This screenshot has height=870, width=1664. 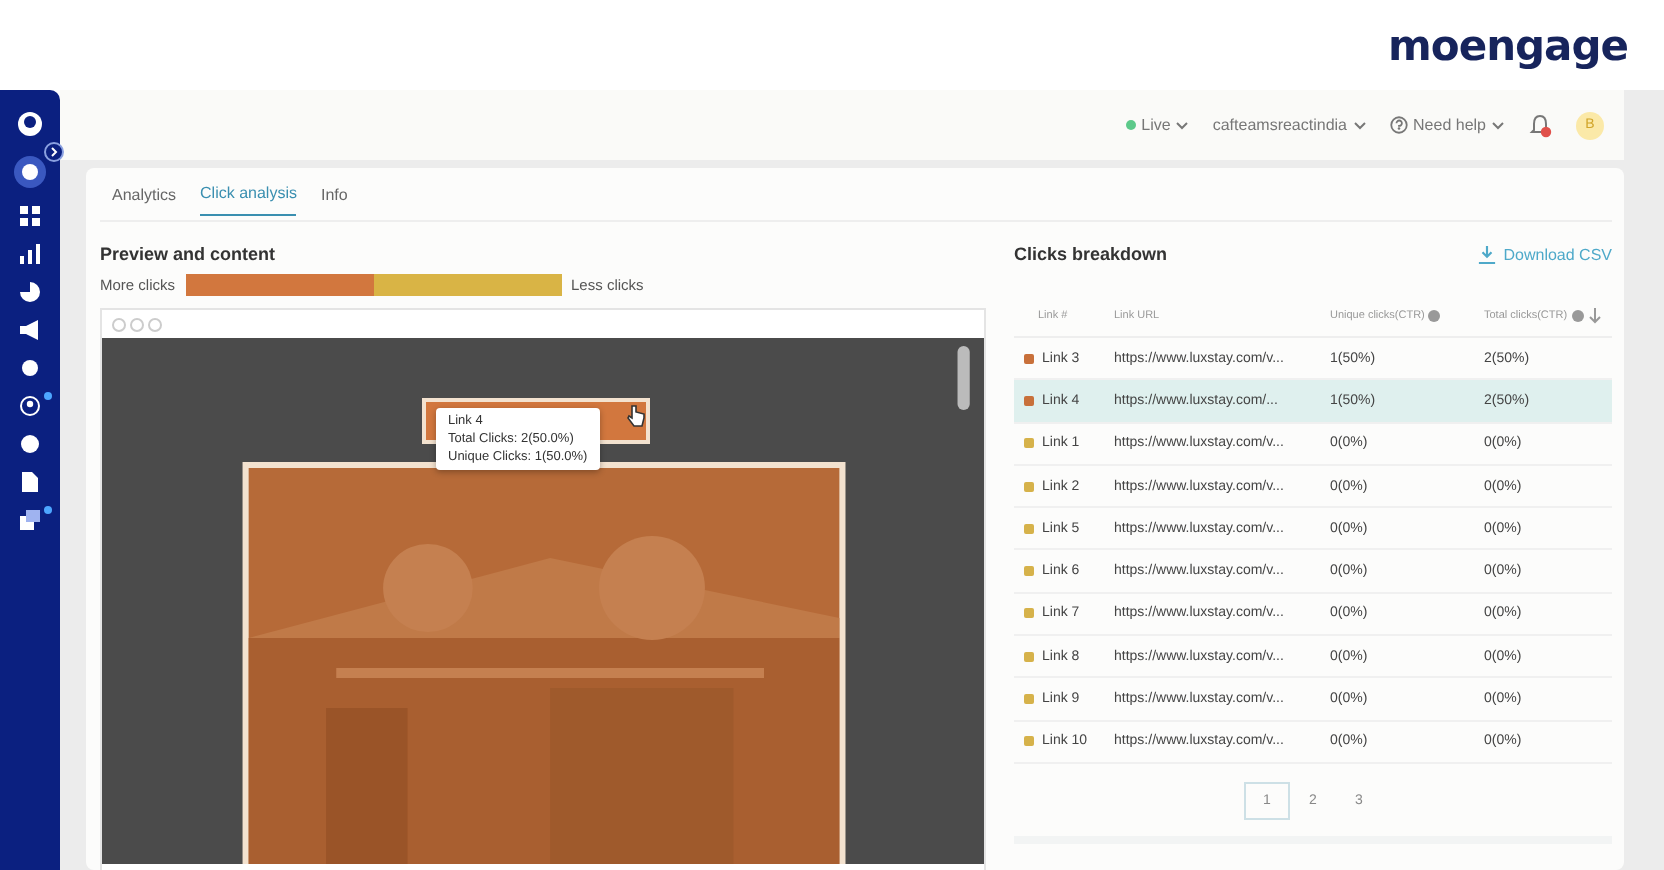 I want to click on status-dot, so click(x=1130, y=125).